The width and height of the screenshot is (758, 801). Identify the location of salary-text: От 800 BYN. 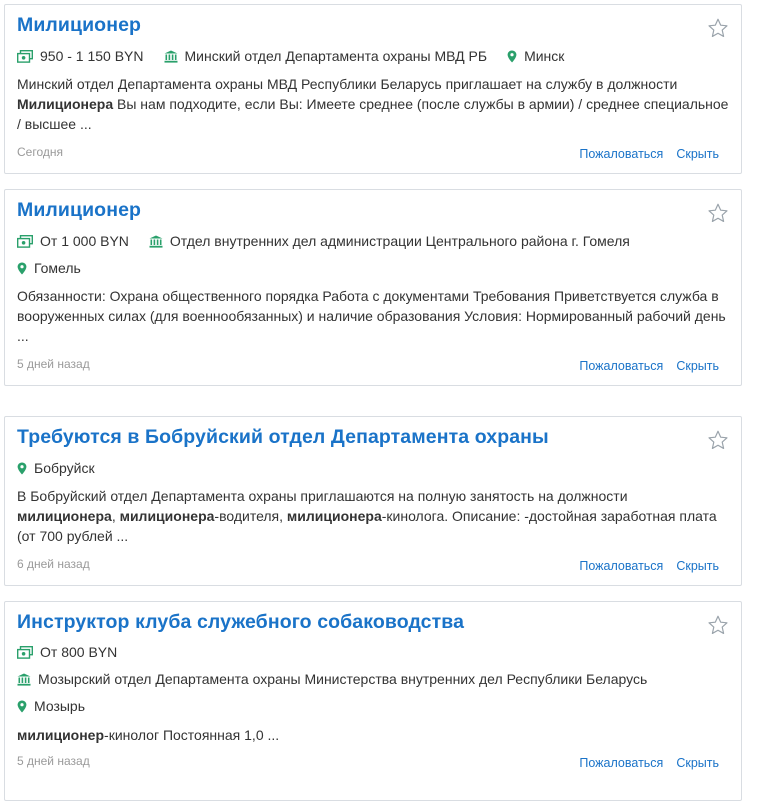
(79, 652).